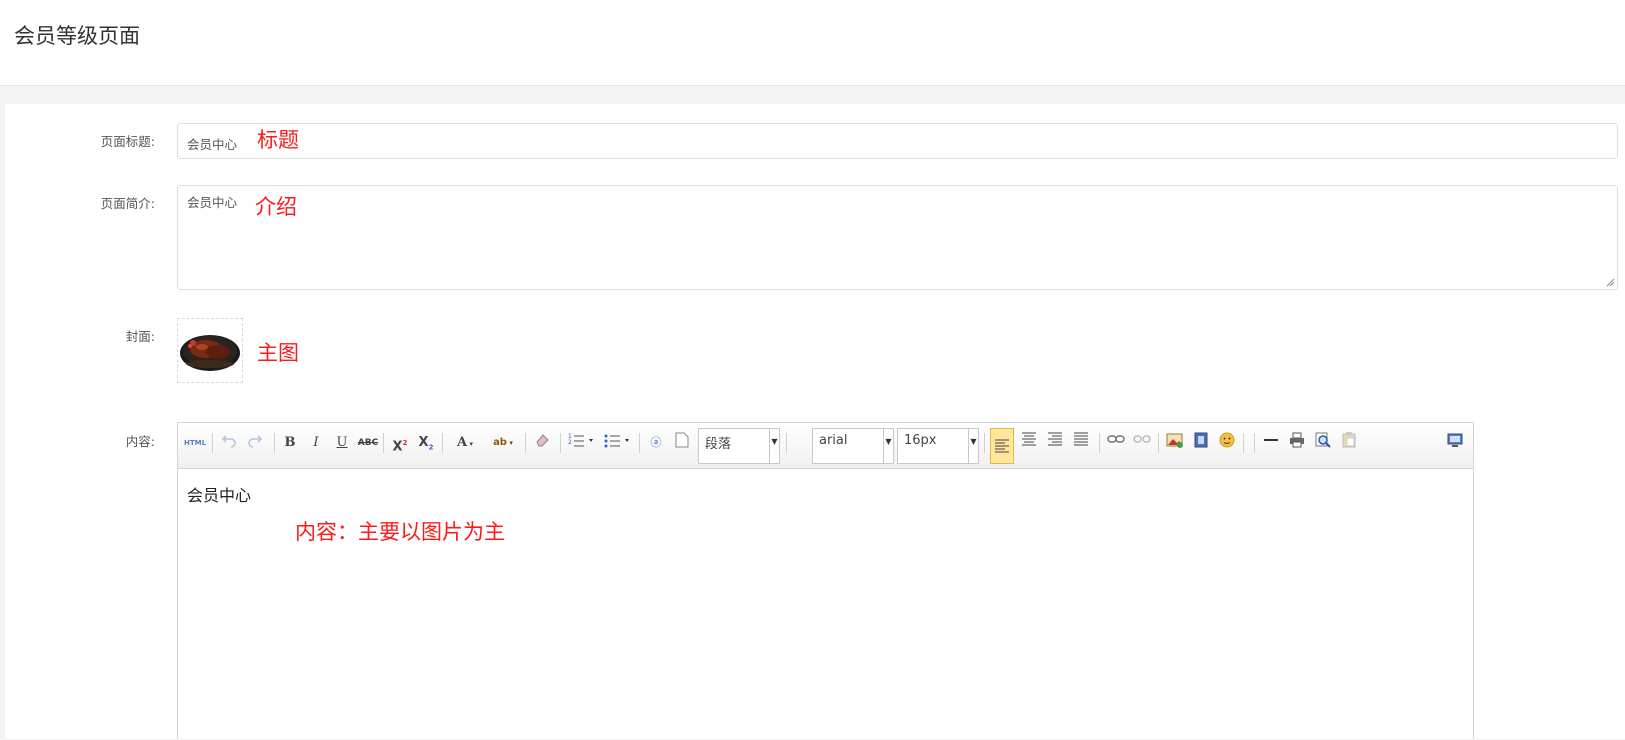 This screenshot has width=1625, height=740. Describe the element at coordinates (77, 36) in the screenshot. I see `page-title: 会员等级页面` at that location.